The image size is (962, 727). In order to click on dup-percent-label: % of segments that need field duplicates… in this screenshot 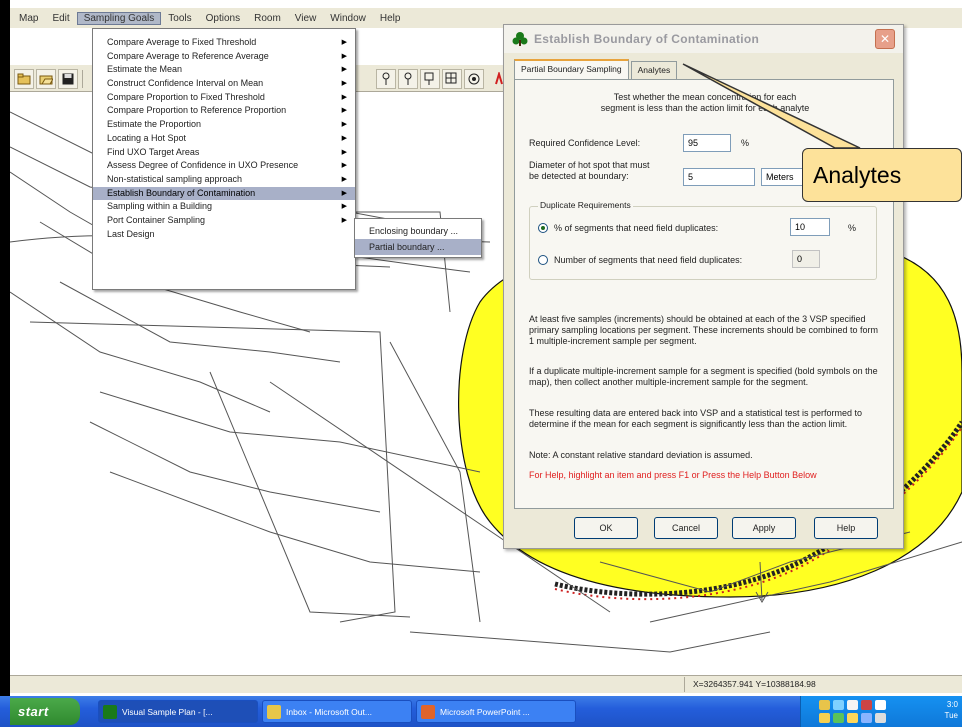, I will do `click(636, 228)`.